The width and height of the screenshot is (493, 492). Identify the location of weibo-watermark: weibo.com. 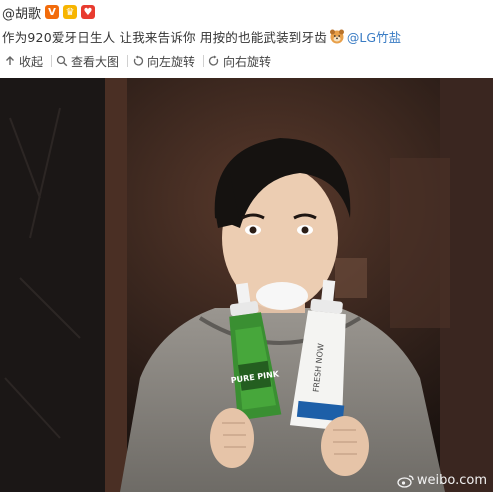
(442, 480).